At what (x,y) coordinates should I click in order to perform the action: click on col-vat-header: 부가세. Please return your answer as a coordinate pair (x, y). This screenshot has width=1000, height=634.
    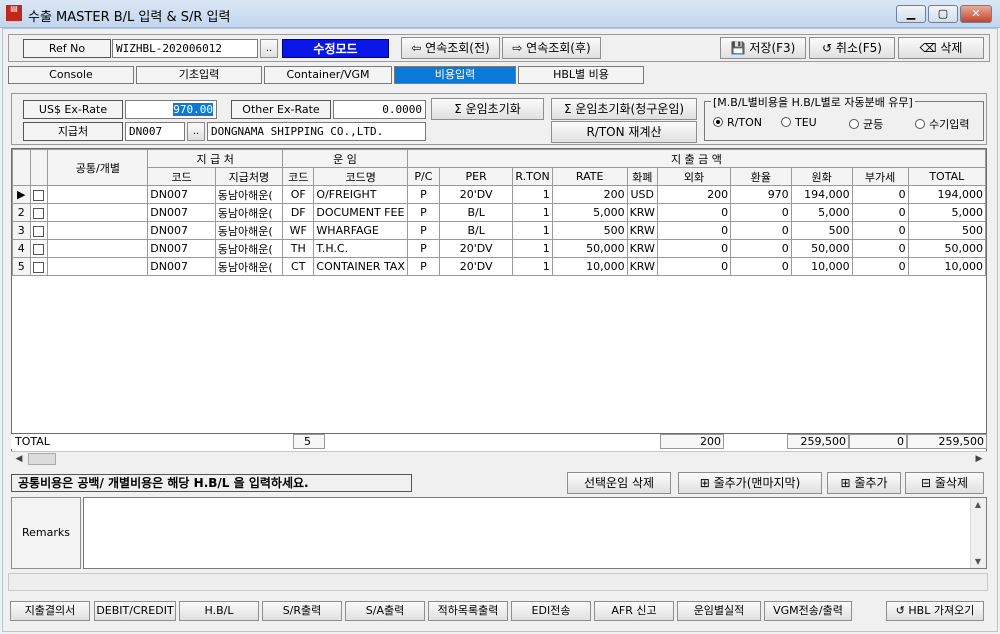
    Looking at the image, I should click on (880, 176).